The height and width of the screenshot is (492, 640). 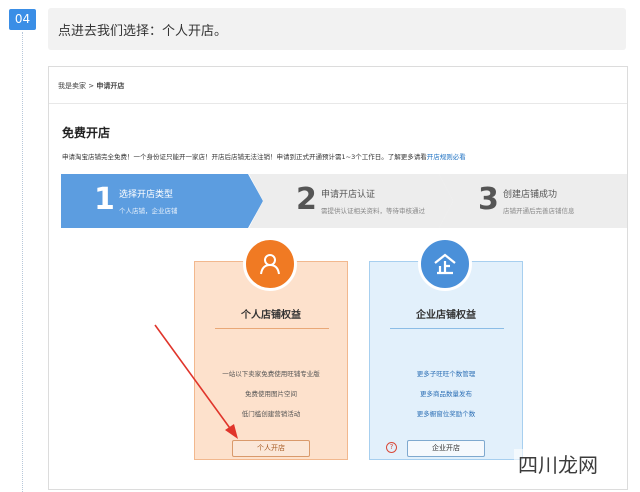 I want to click on step-instruction-text: 点进去我们选择：个人开店。, so click(x=143, y=31).